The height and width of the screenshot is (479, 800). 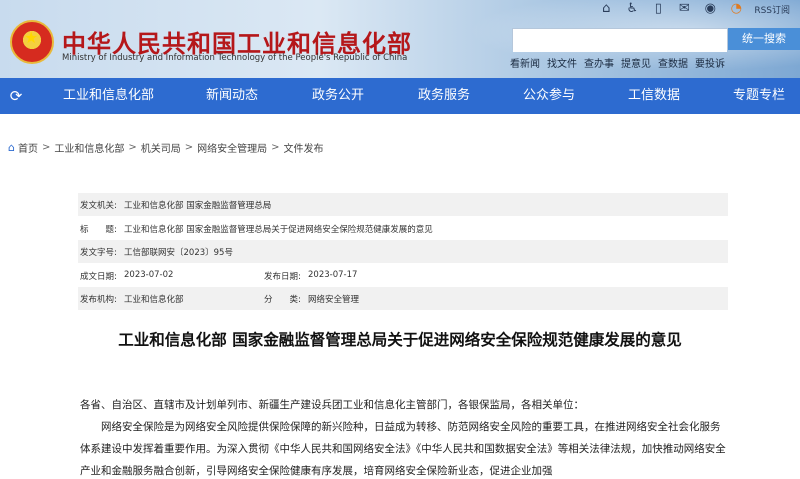 What do you see at coordinates (232, 147) in the screenshot?
I see `breadcrumb-cybersecurity: 网络安全管理局` at bounding box center [232, 147].